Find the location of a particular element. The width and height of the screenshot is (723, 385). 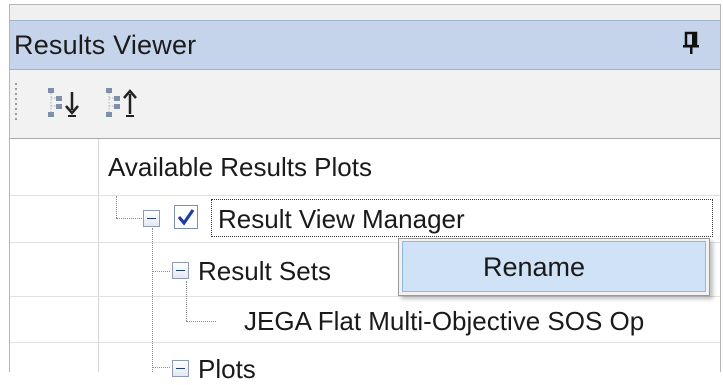

toolbar-grip is located at coordinates (16, 101).